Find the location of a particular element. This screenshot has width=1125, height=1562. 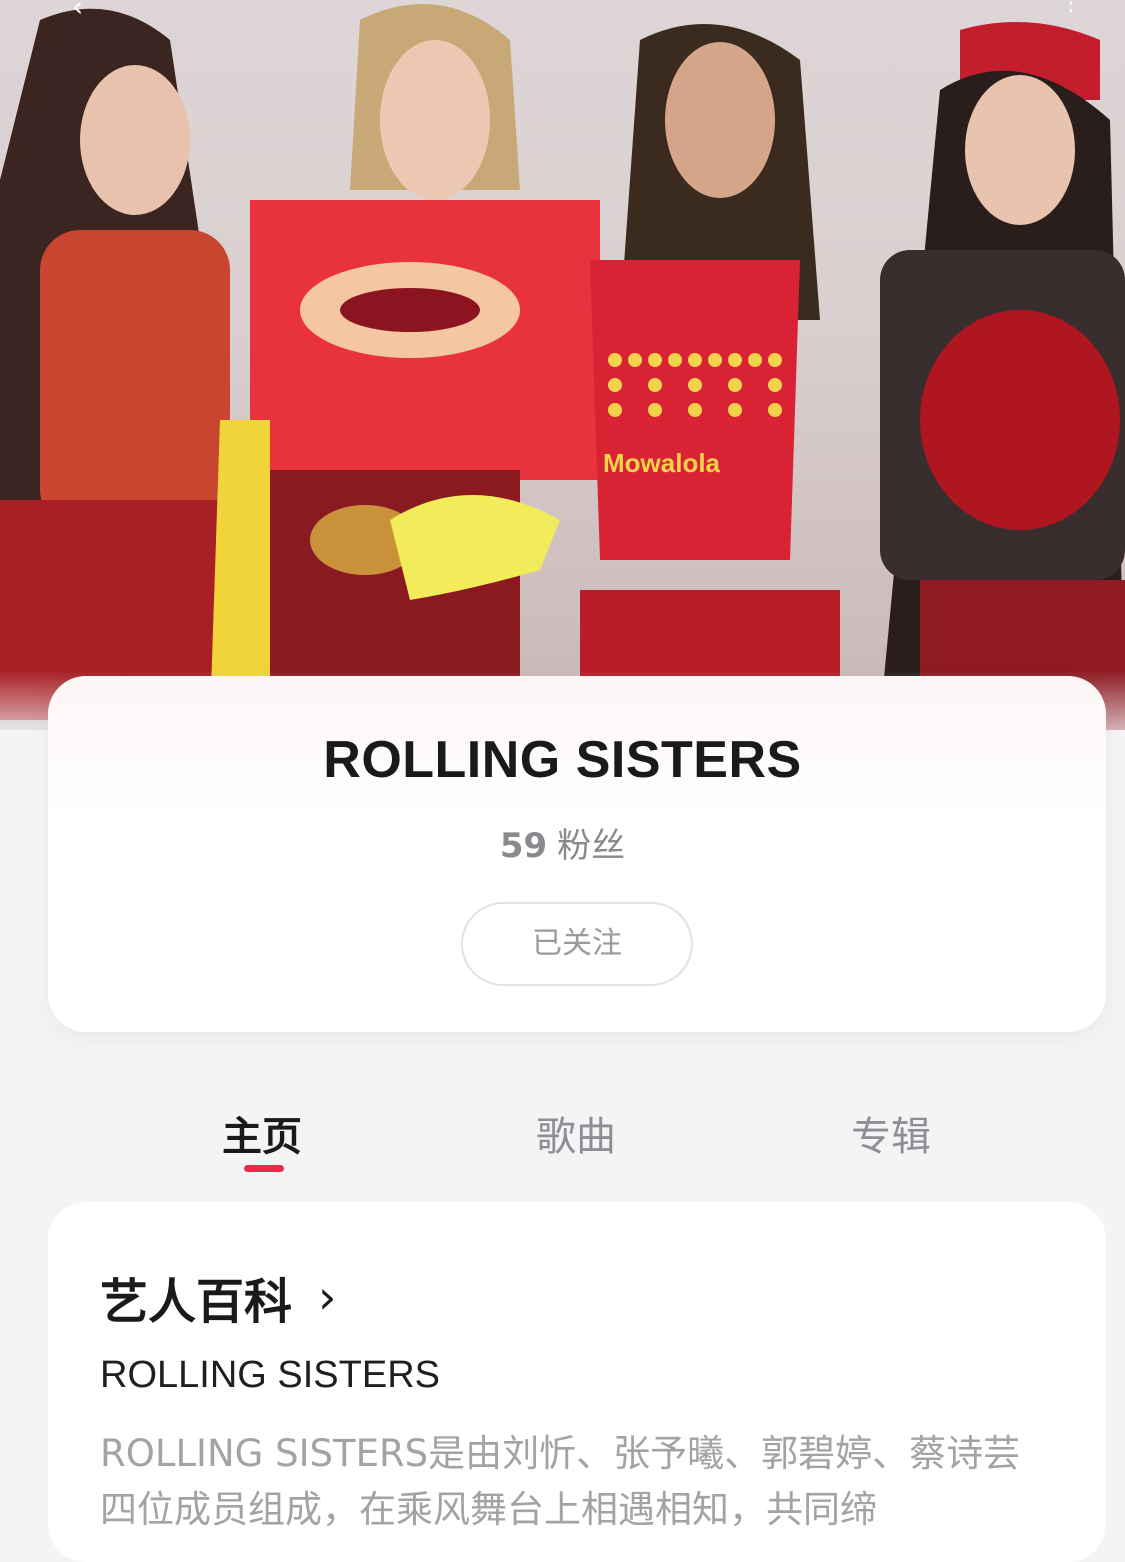

fans-count: 59 粉丝 is located at coordinates (562, 842).